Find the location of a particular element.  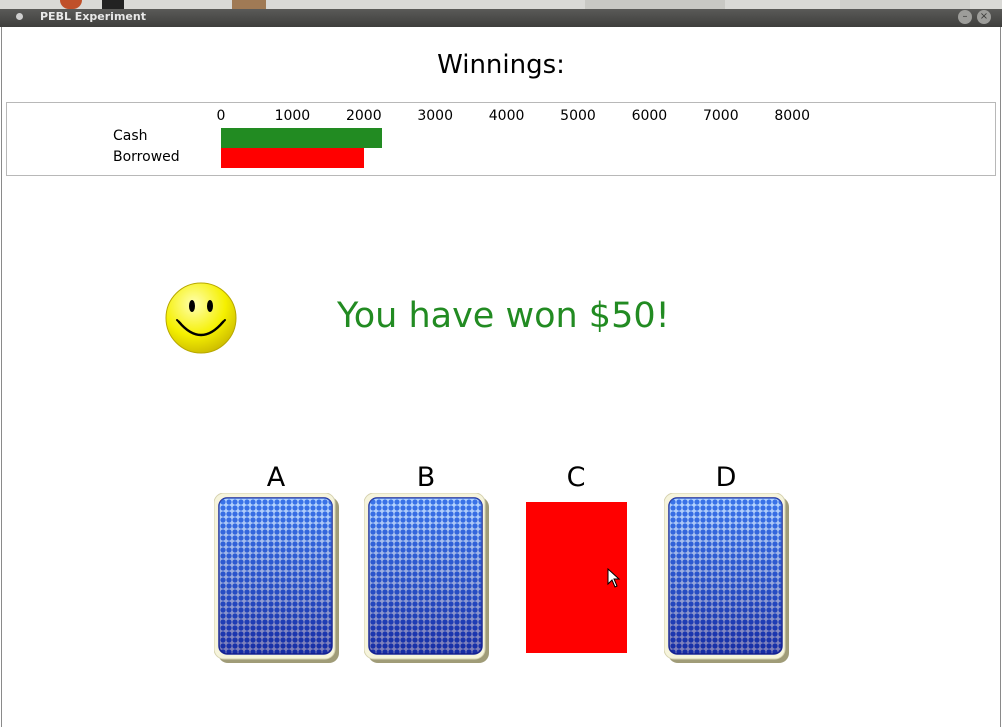

deck-label-d: D is located at coordinates (726, 477).